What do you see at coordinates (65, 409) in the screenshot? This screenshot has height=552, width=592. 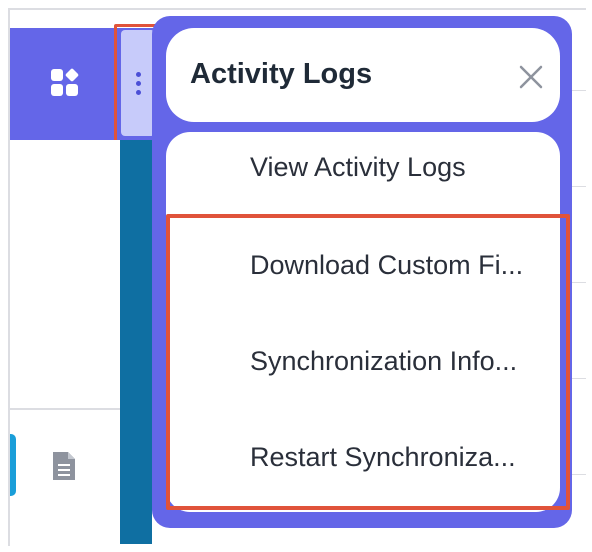 I see `content-divider` at bounding box center [65, 409].